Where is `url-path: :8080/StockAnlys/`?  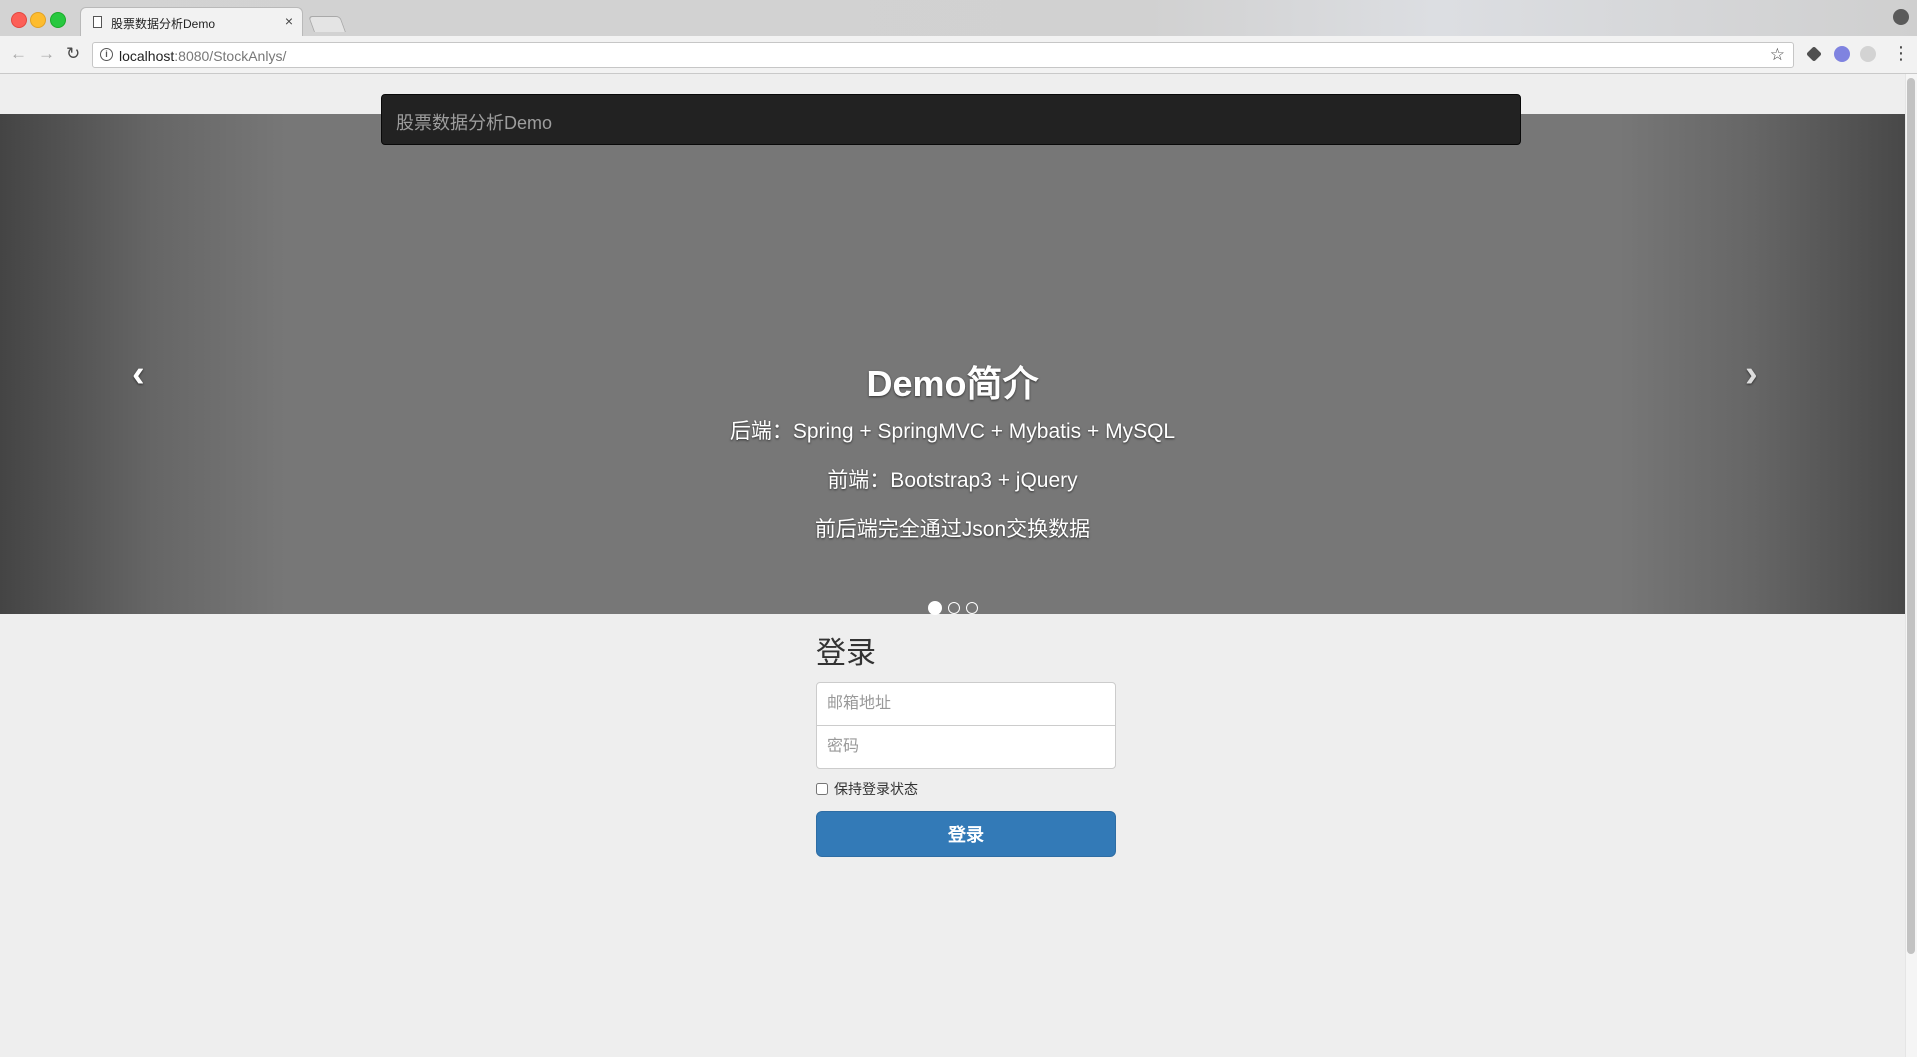 url-path: :8080/StockAnlys/ is located at coordinates (230, 56).